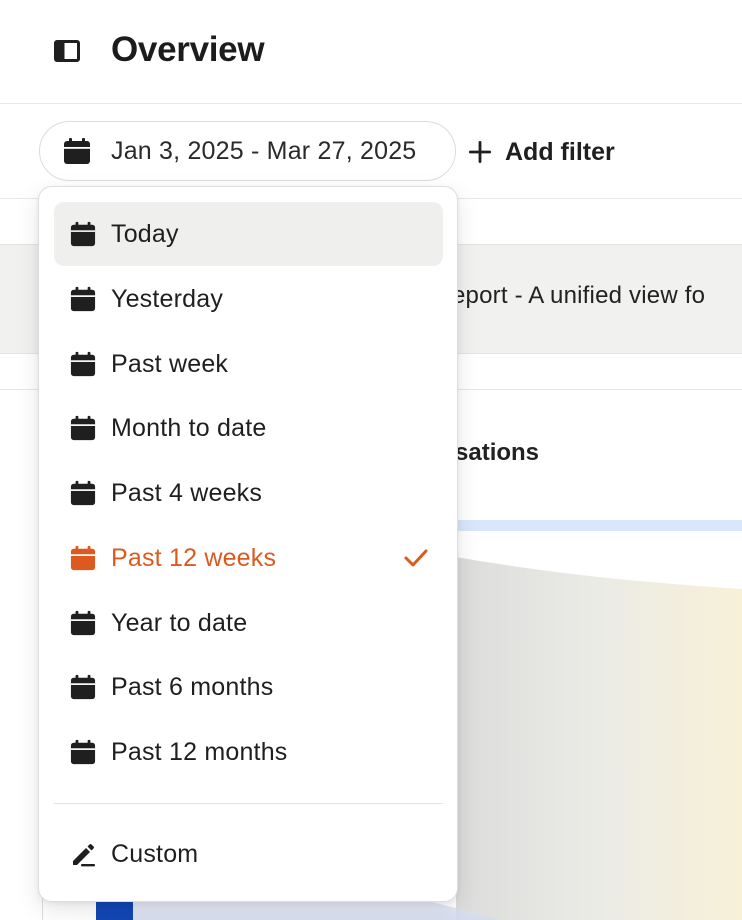  I want to click on menu-item-label: Past 12 months, so click(199, 751).